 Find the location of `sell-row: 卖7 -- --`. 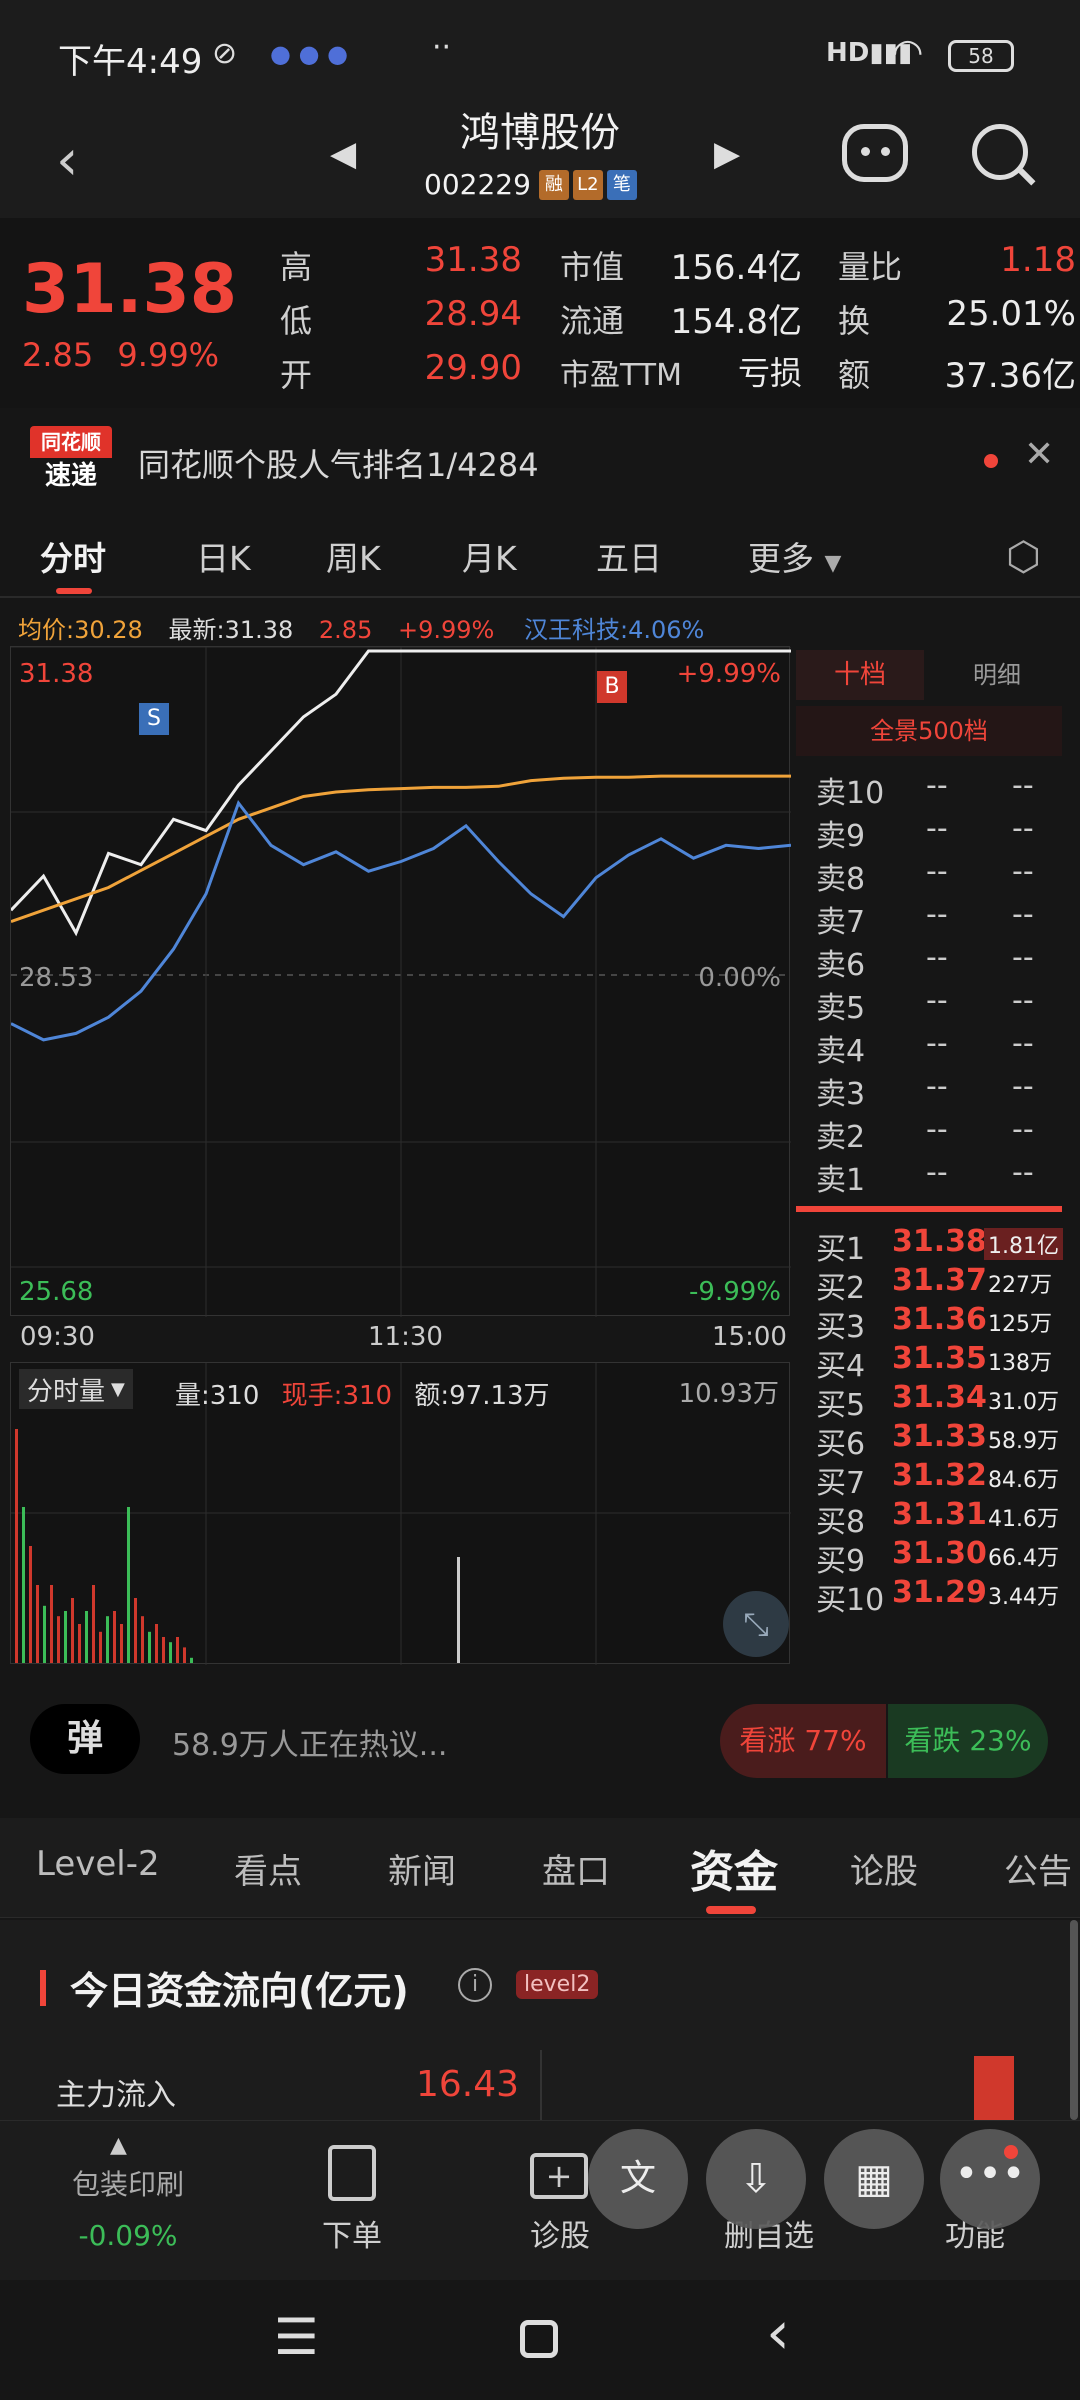

sell-row: 卖7 -- -- is located at coordinates (941, 918).